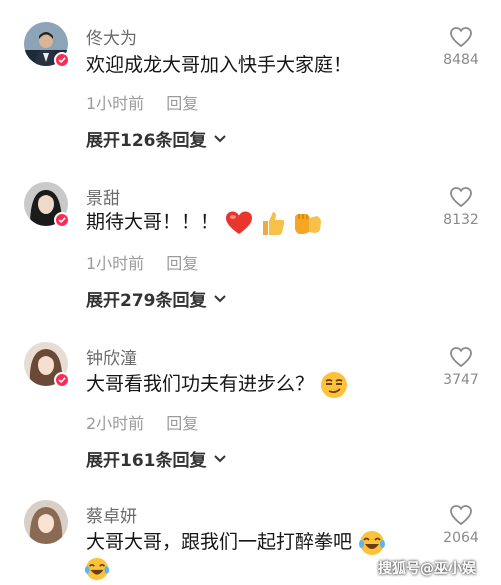  Describe the element at coordinates (334, 384) in the screenshot. I see `smirk-face-emoji` at that location.